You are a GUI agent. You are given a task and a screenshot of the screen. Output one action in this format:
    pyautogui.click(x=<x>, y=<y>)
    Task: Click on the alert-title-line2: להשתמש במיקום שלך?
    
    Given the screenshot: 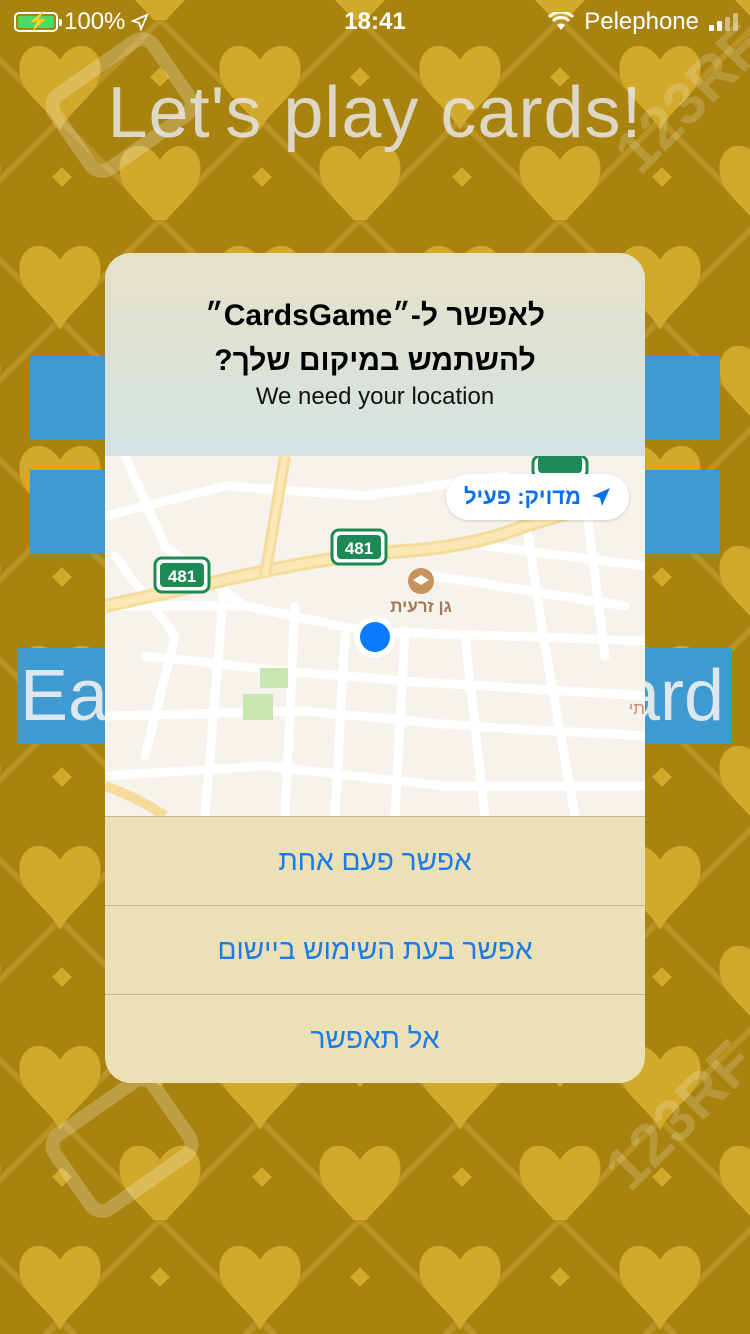 What is the action you would take?
    pyautogui.click(x=375, y=360)
    